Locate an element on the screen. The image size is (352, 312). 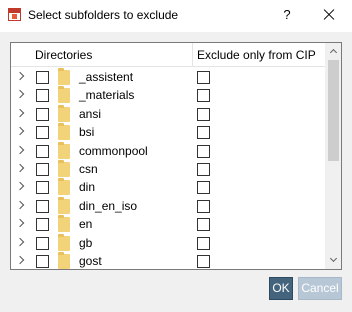
app-icon is located at coordinates (14, 14).